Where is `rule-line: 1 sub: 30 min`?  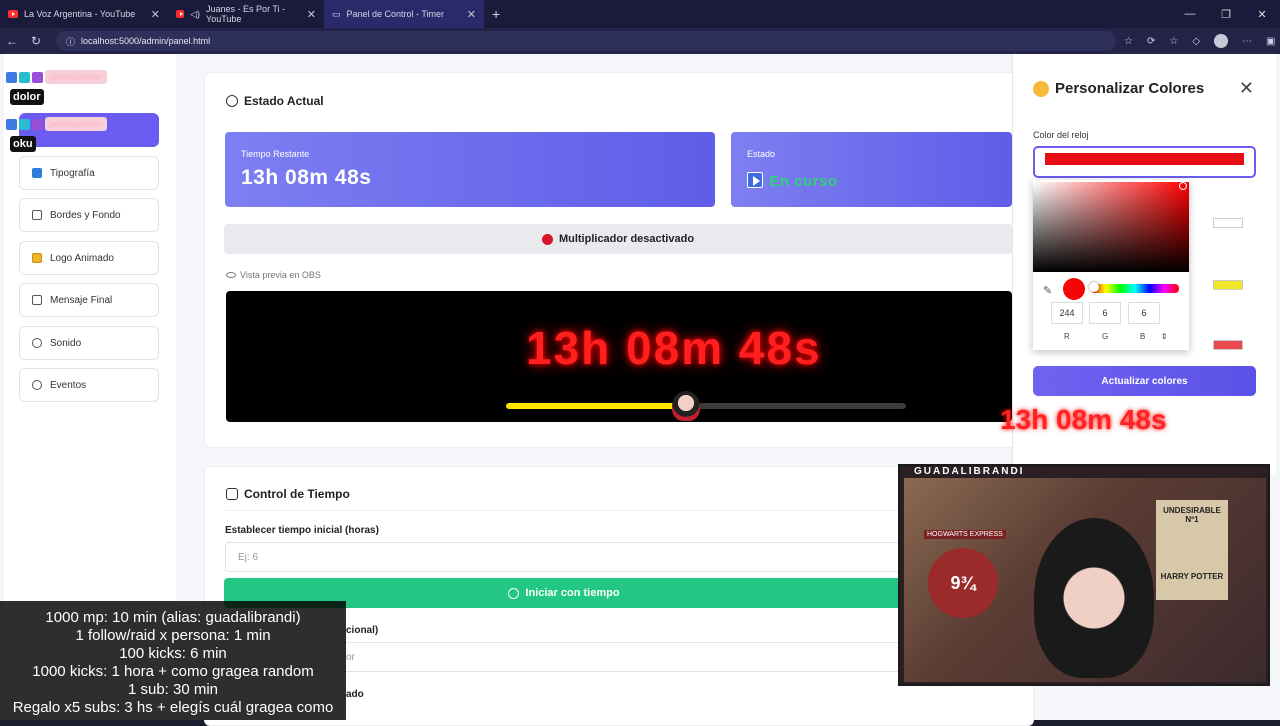 rule-line: 1 sub: 30 min is located at coordinates (173, 689).